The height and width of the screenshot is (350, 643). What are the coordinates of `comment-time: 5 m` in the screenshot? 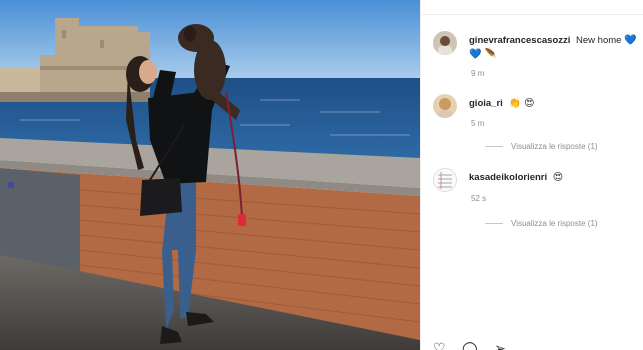 It's located at (477, 123).